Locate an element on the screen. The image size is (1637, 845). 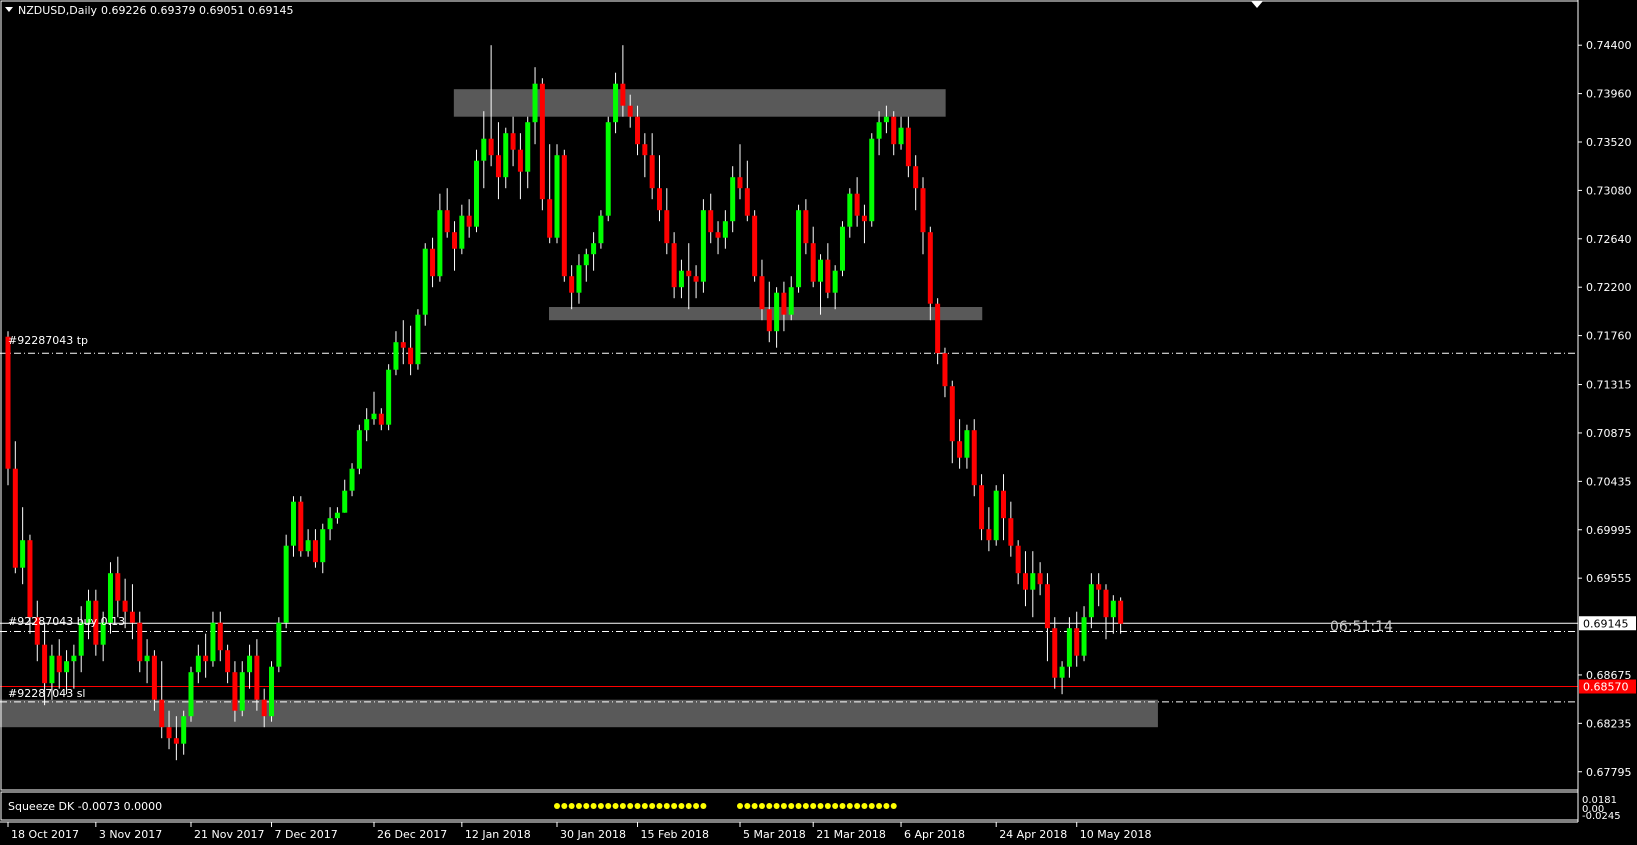
price-tick-label: 0.73960 is located at coordinates (1609, 94).